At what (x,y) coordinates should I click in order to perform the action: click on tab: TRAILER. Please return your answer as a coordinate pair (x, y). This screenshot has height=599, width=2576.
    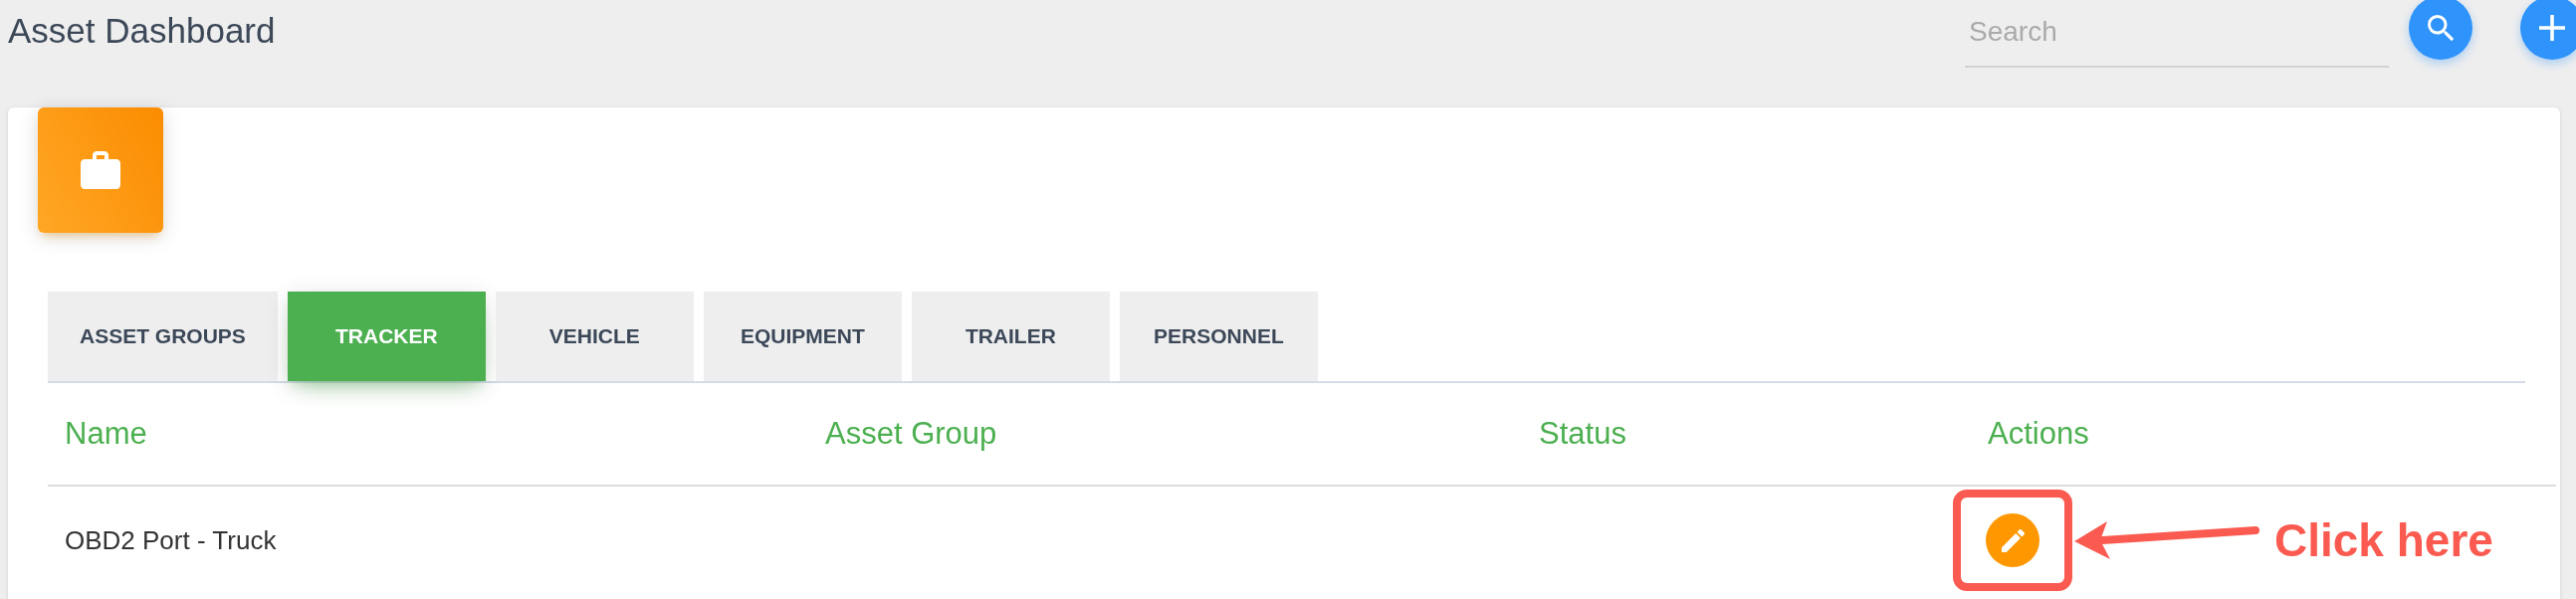
    Looking at the image, I should click on (1010, 336).